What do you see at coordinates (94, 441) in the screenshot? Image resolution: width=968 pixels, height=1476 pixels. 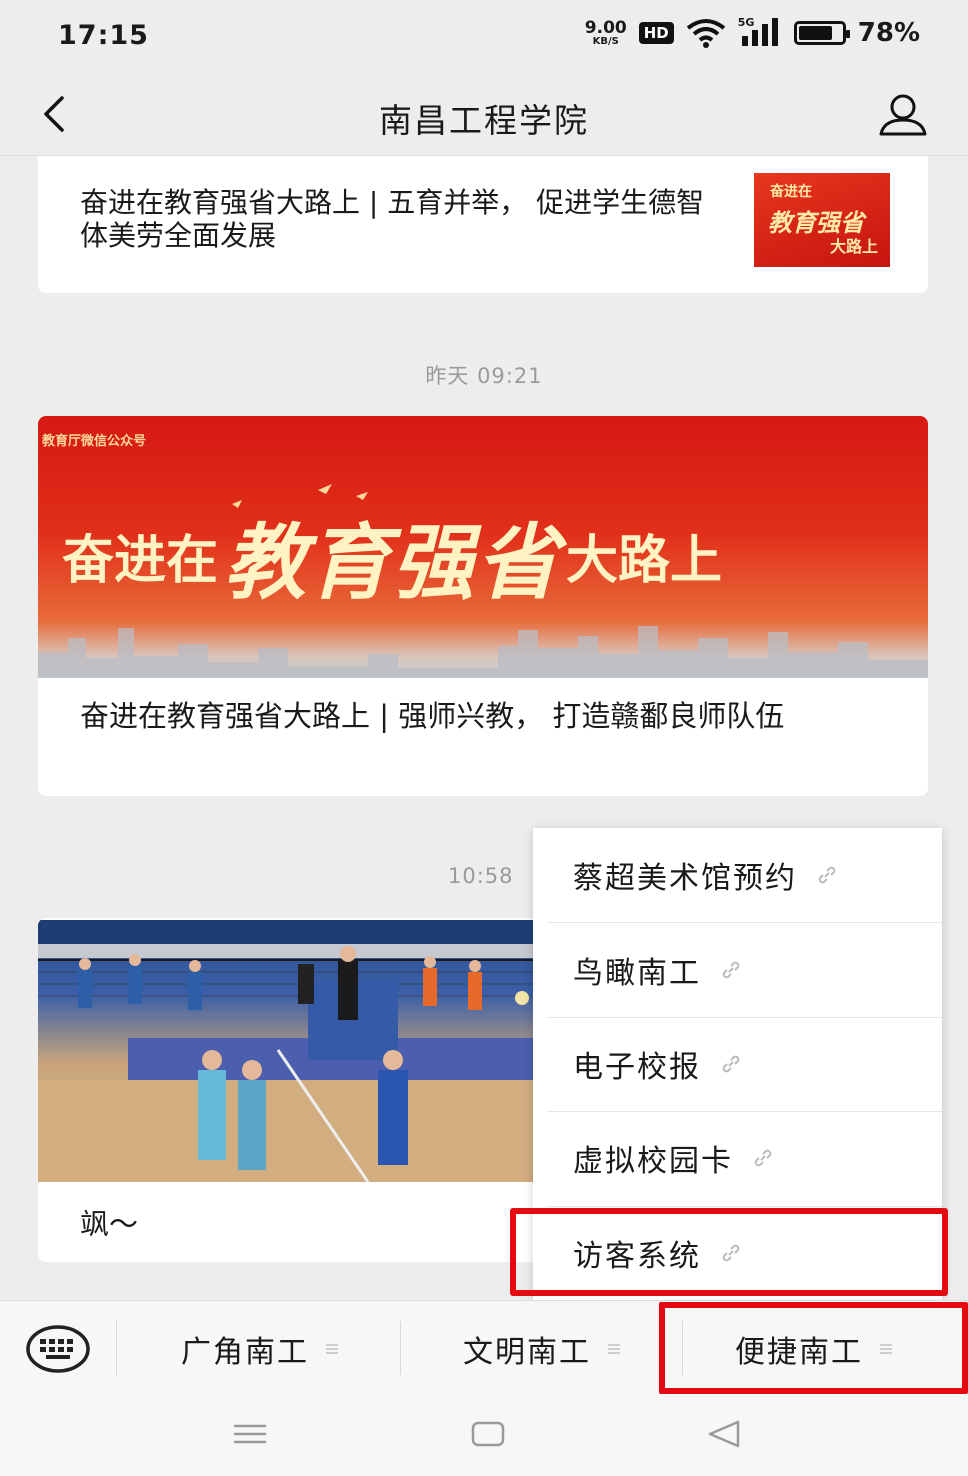 I see `banner-source: 教育厅微信公众号` at bounding box center [94, 441].